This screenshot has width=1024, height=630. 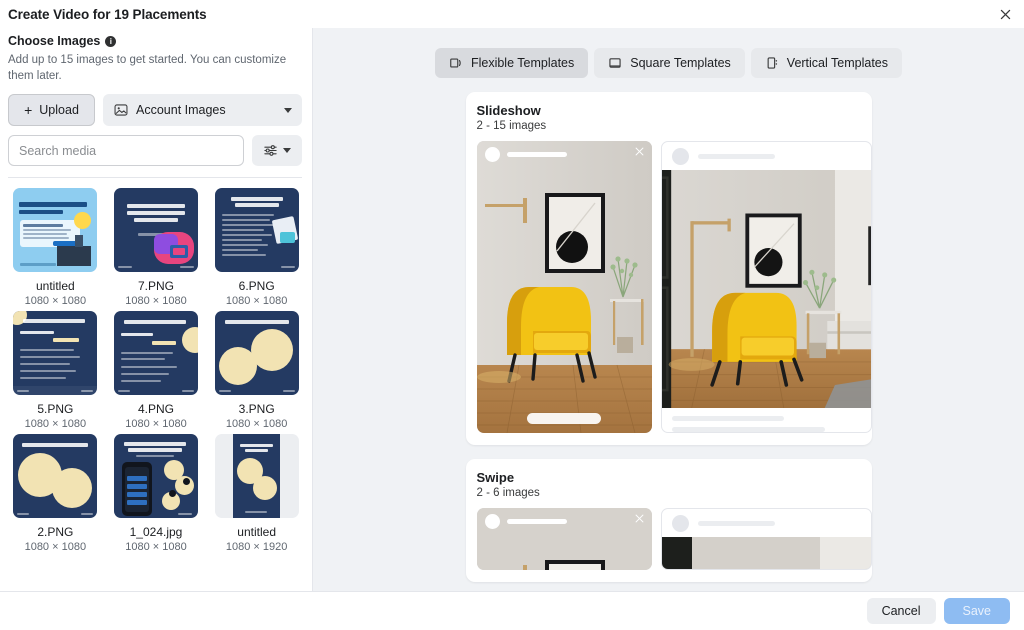 What do you see at coordinates (54, 41) in the screenshot?
I see `section-title: Choose Images` at bounding box center [54, 41].